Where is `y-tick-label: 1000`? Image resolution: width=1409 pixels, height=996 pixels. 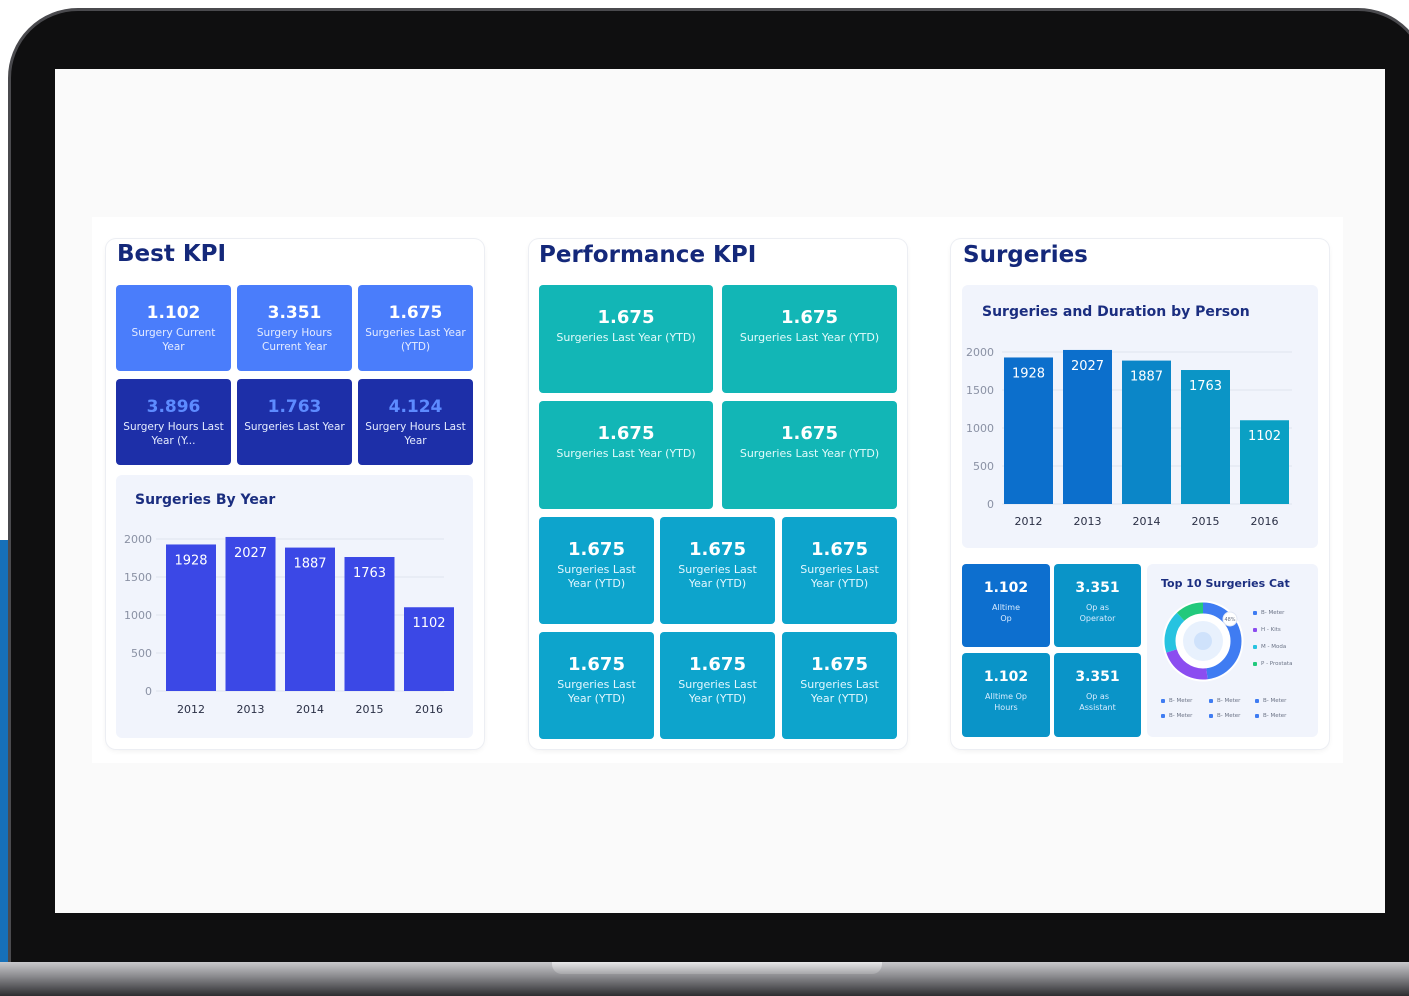 y-tick-label: 1000 is located at coordinates (138, 615).